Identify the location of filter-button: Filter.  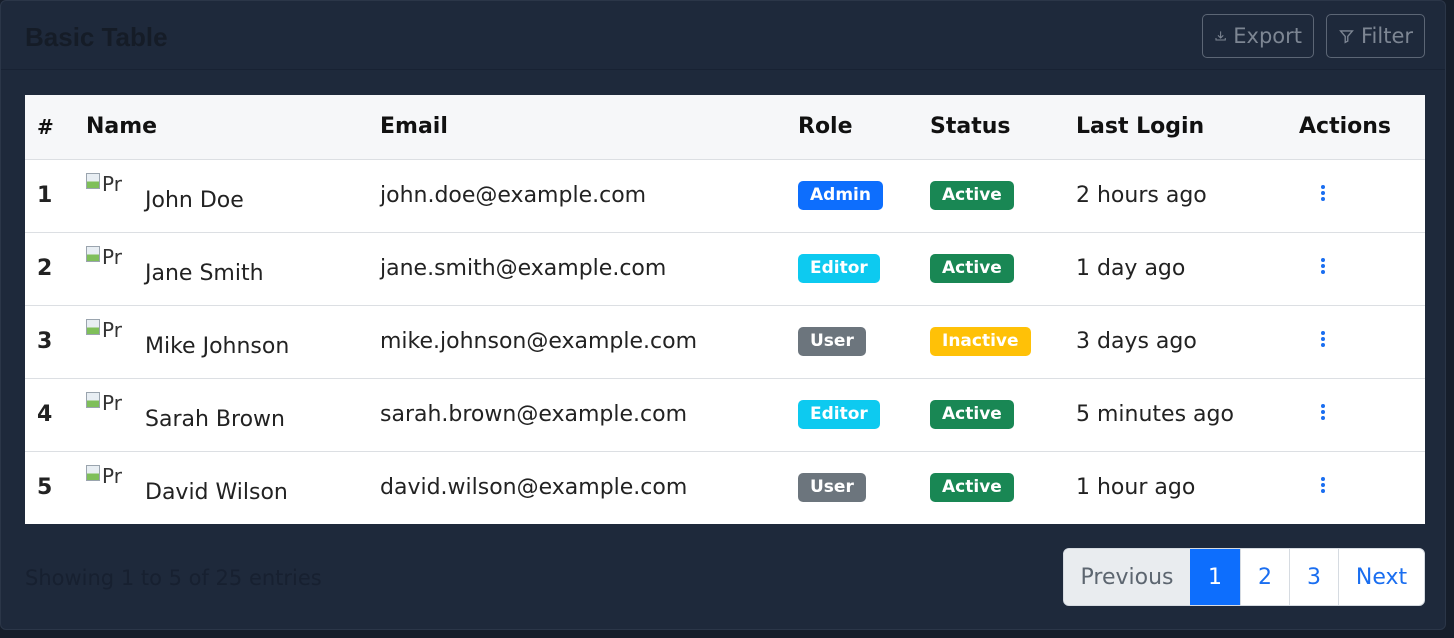
(1375, 36).